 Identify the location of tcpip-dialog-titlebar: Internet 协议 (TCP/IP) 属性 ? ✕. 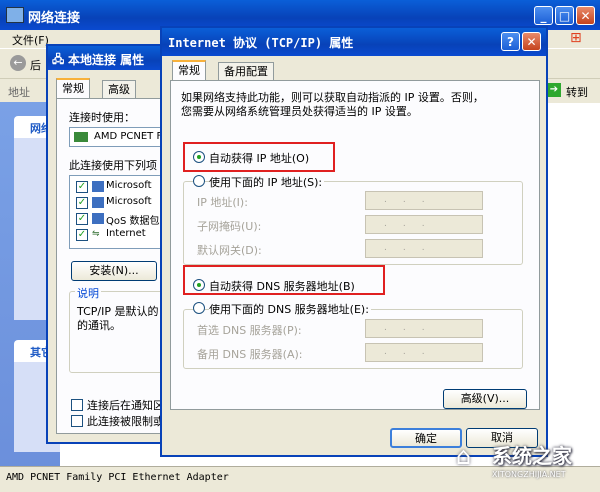
(354, 42).